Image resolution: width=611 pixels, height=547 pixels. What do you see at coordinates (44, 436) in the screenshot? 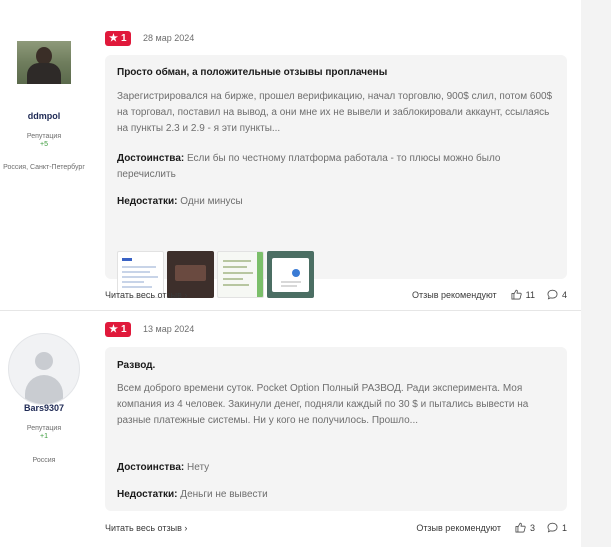
I see `reputation-value: +1` at bounding box center [44, 436].